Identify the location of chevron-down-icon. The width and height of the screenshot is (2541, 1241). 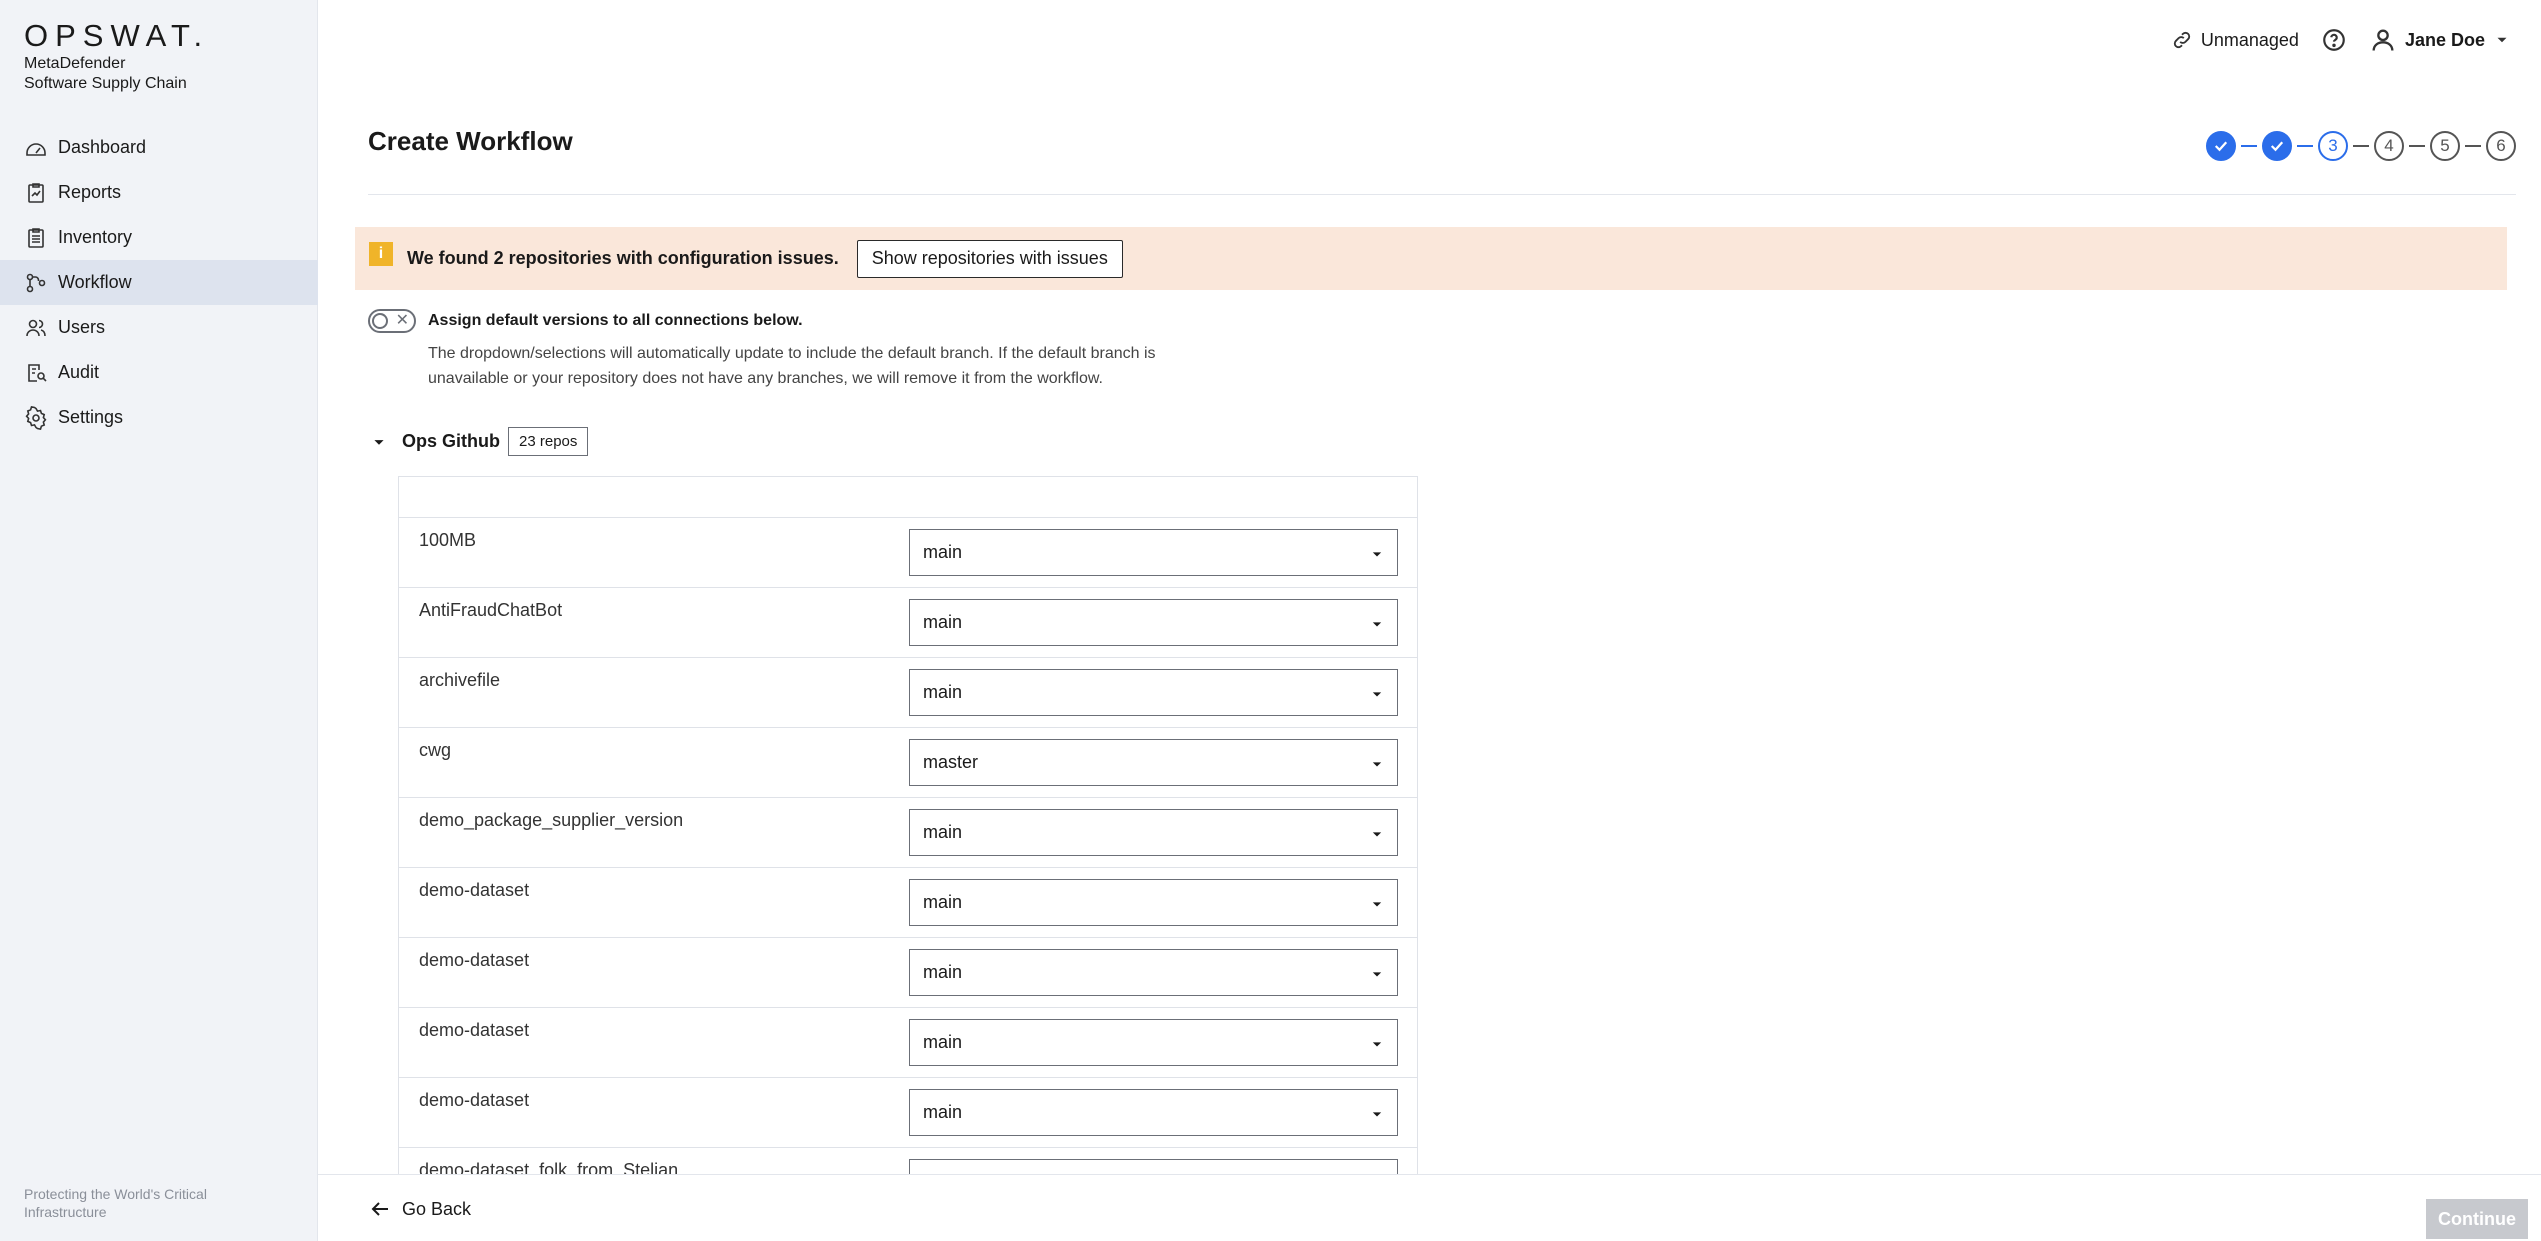
(2502, 40).